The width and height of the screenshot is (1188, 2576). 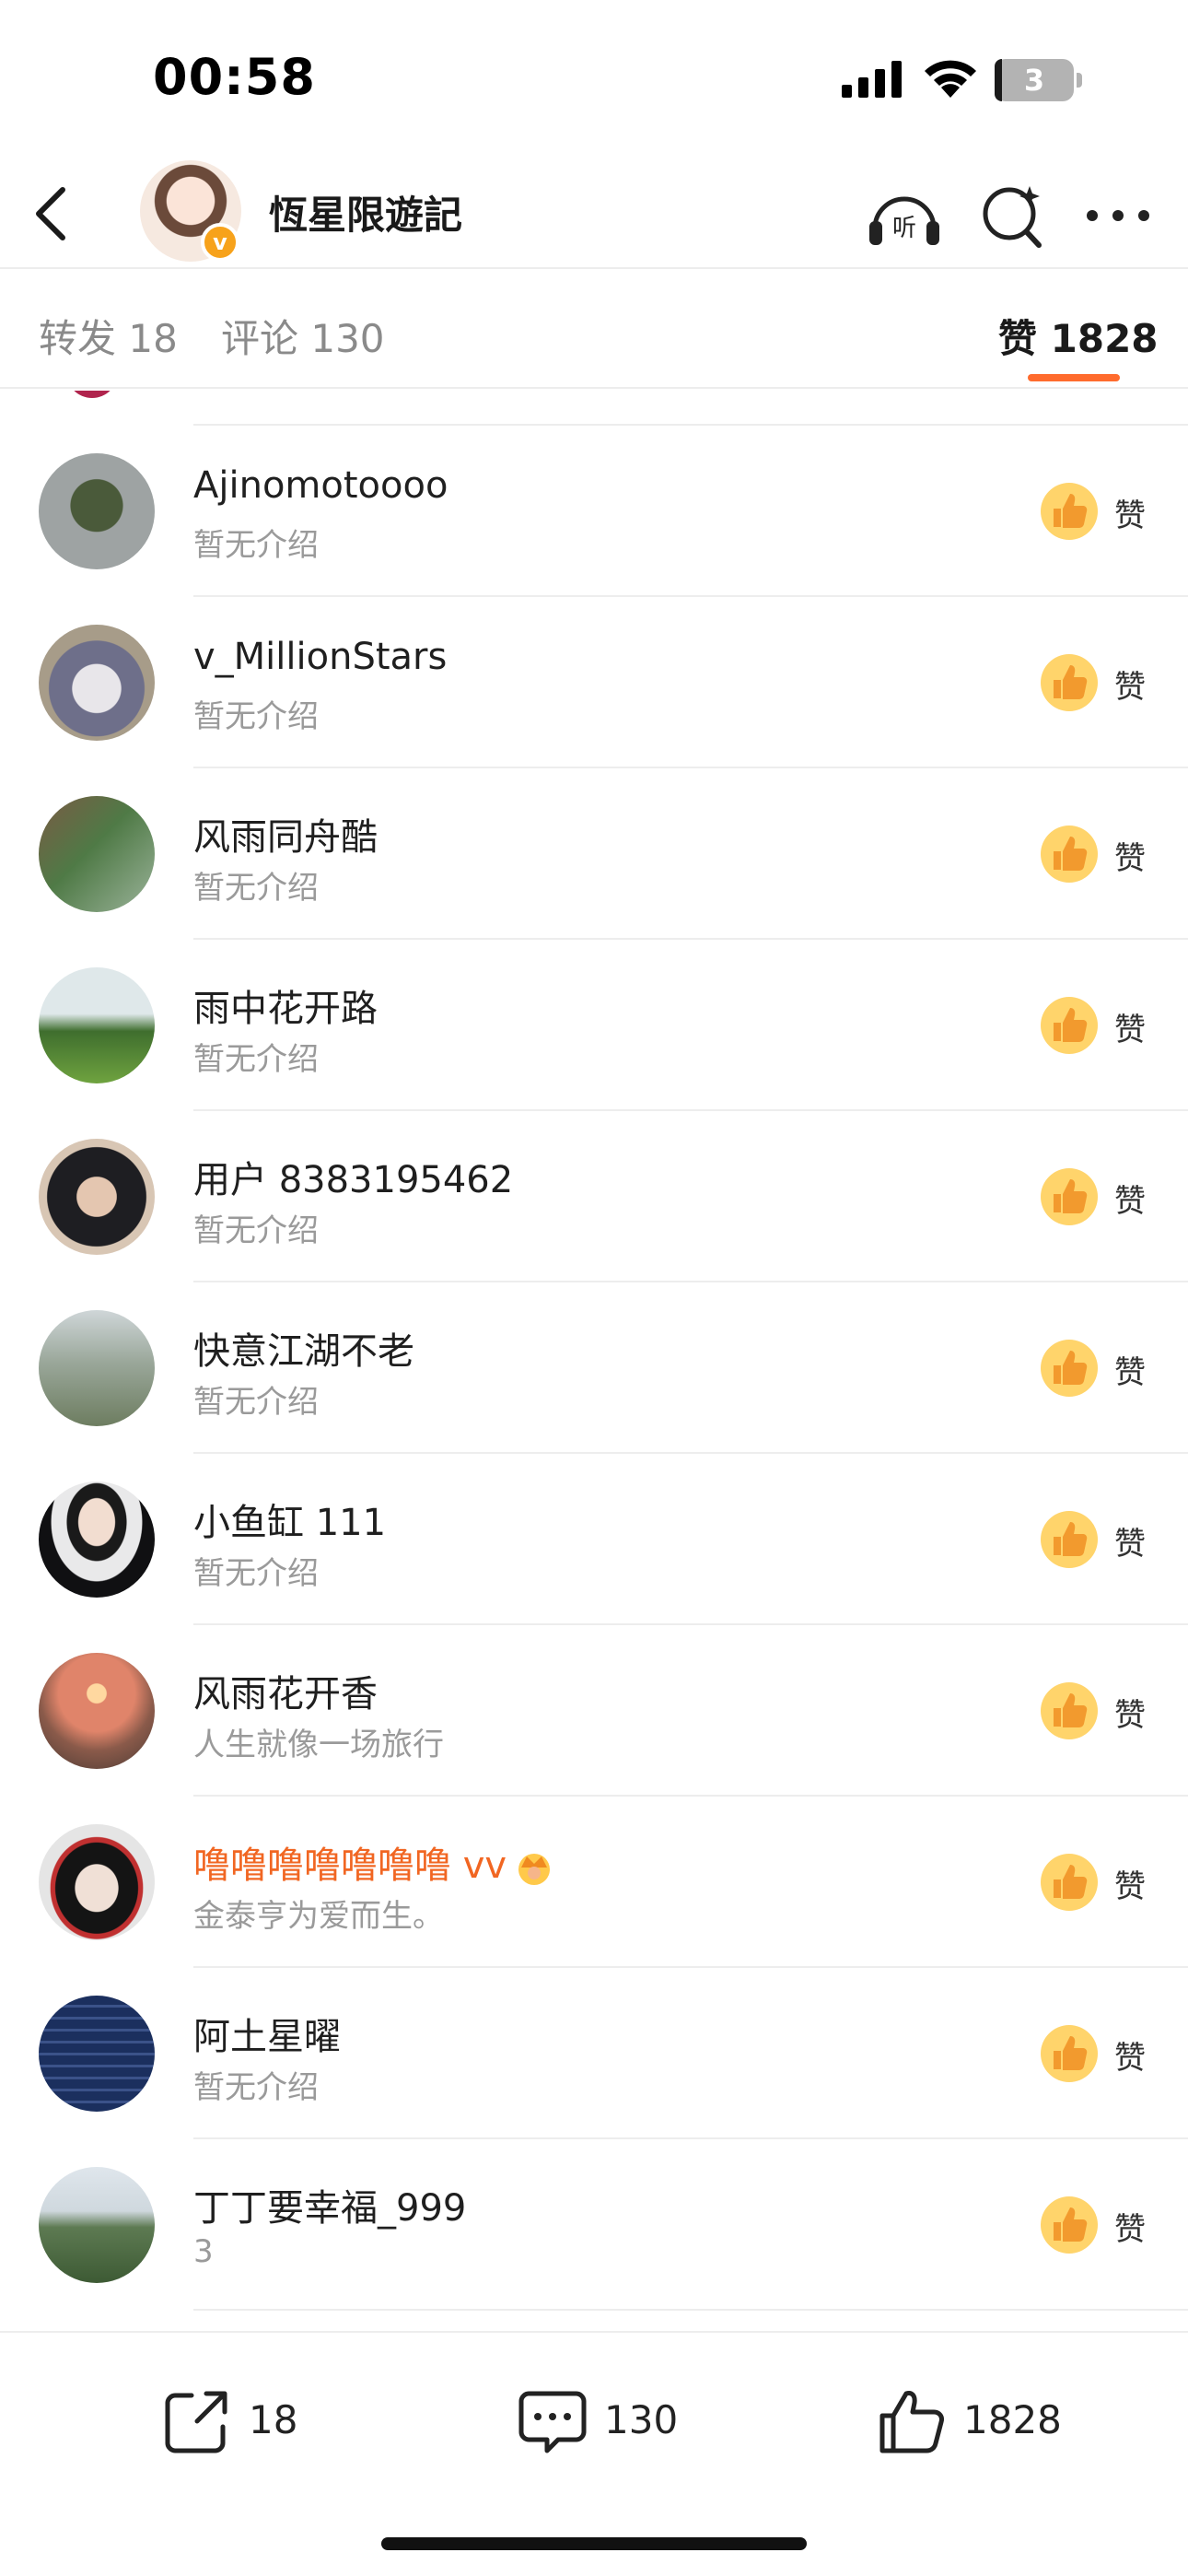 What do you see at coordinates (1034, 80) in the screenshot?
I see `battery-level: 3` at bounding box center [1034, 80].